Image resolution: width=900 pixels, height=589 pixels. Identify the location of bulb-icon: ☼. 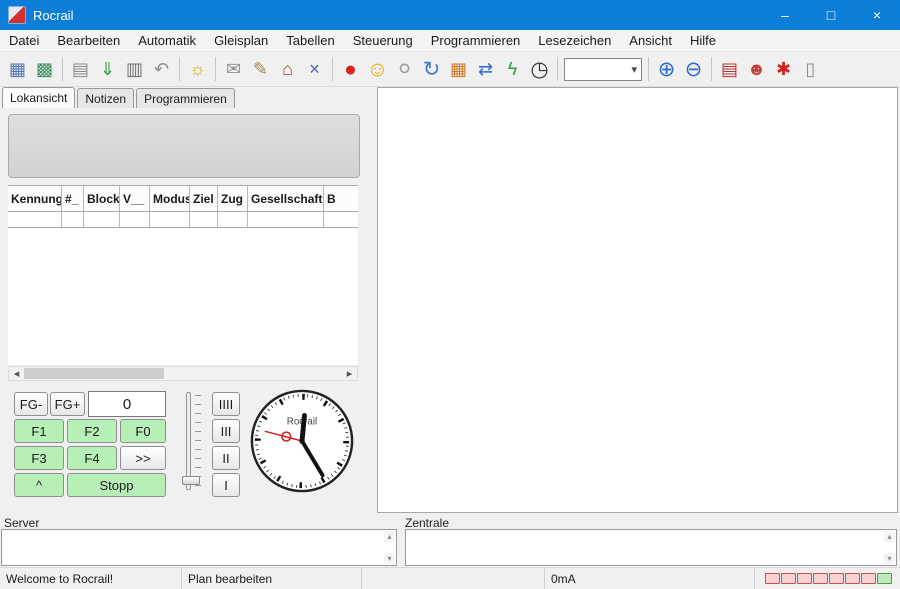
(197, 69).